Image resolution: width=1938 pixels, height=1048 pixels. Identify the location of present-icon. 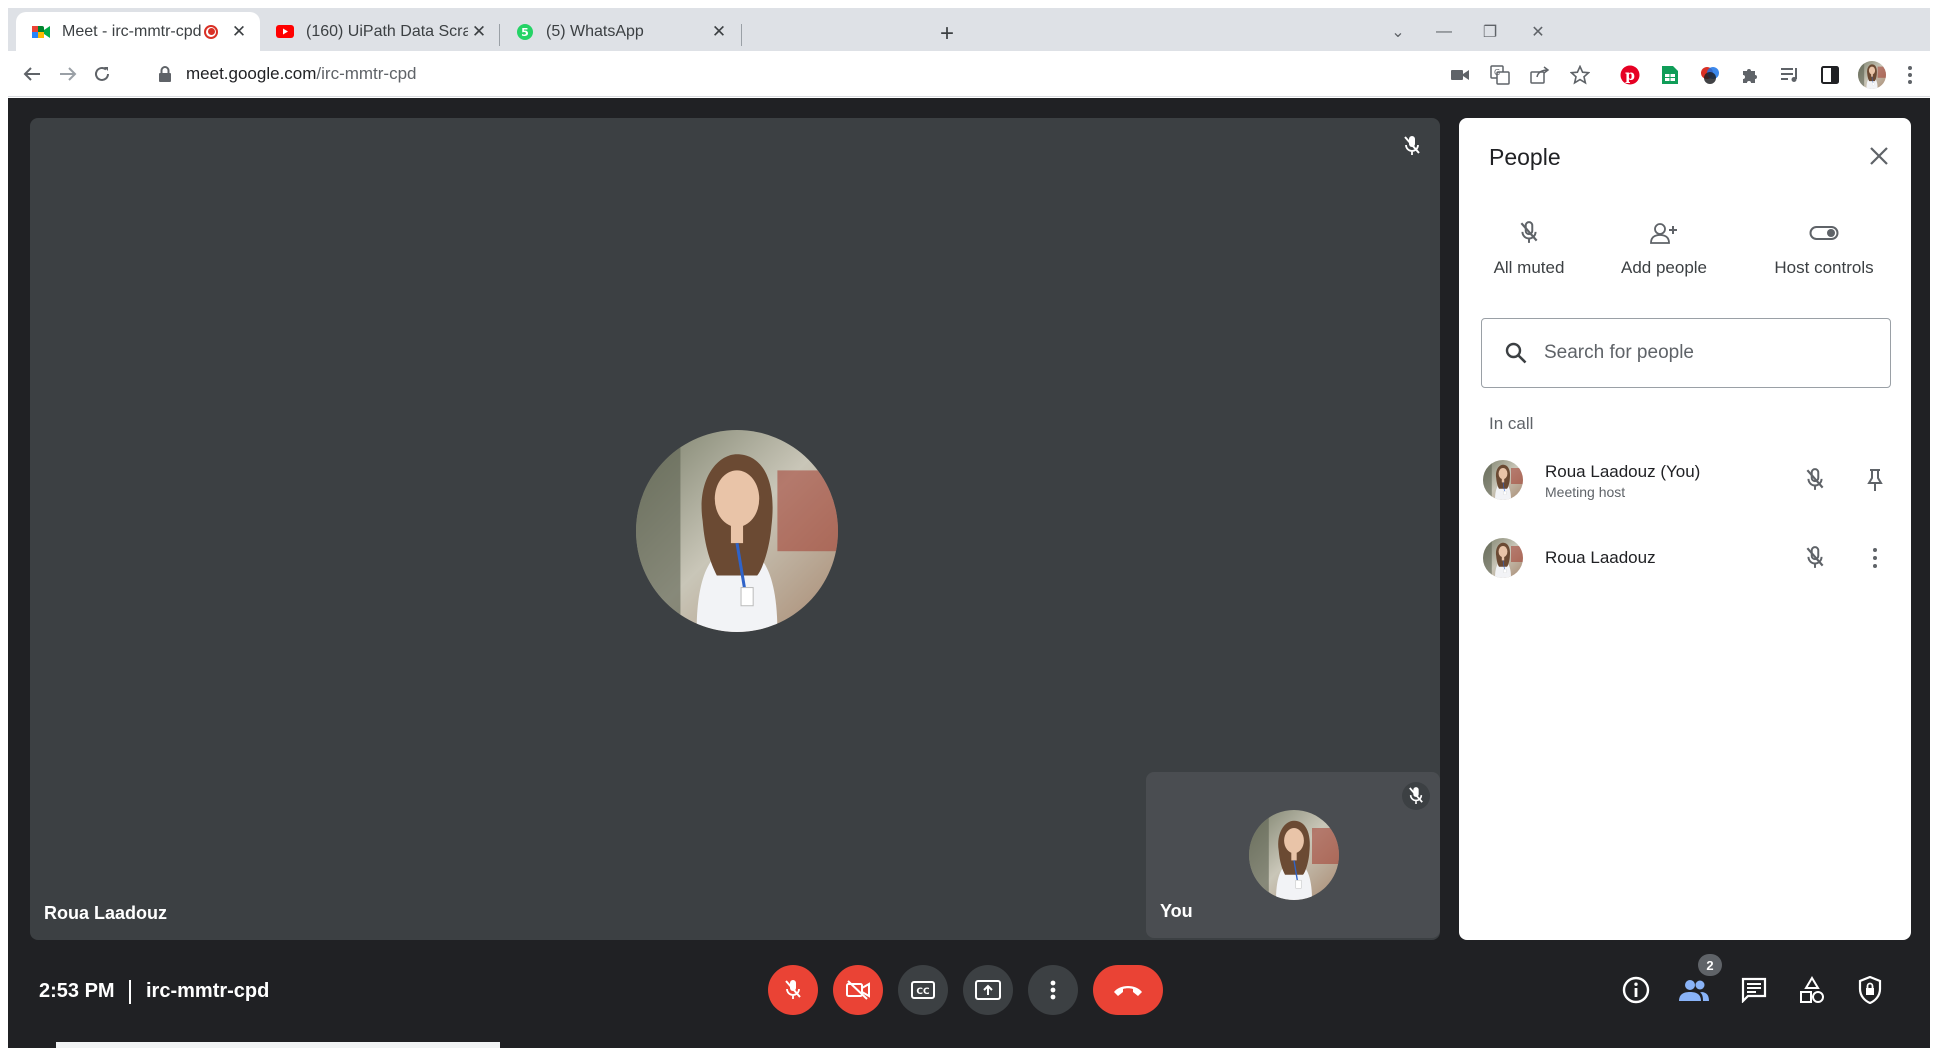
(988, 990).